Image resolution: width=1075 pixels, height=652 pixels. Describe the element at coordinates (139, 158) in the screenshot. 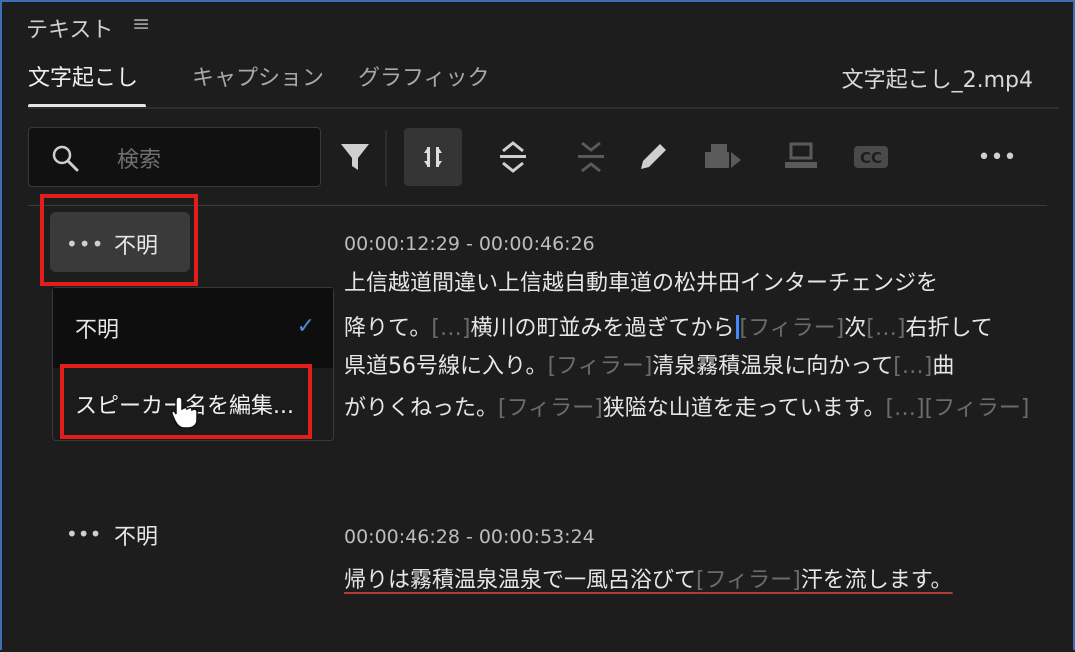

I see `search-input: 検索` at that location.